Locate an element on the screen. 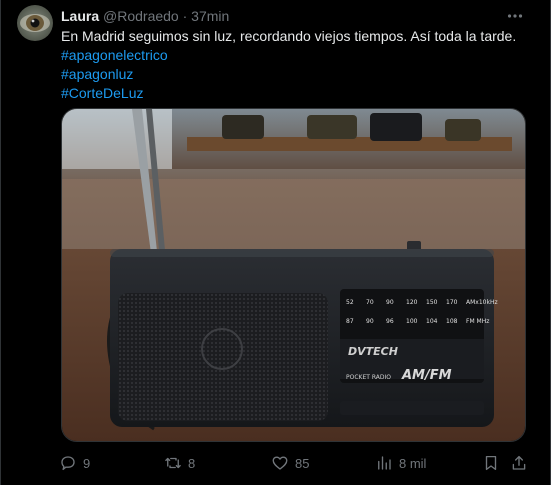 The width and height of the screenshot is (551, 485). retweet-icon is located at coordinates (173, 463).